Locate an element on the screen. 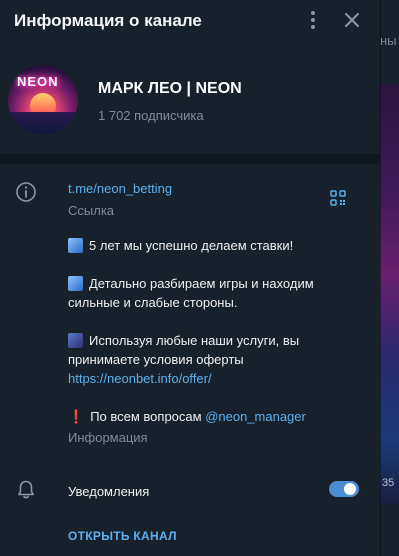  manager-mention-link: @neon_manager is located at coordinates (255, 416).